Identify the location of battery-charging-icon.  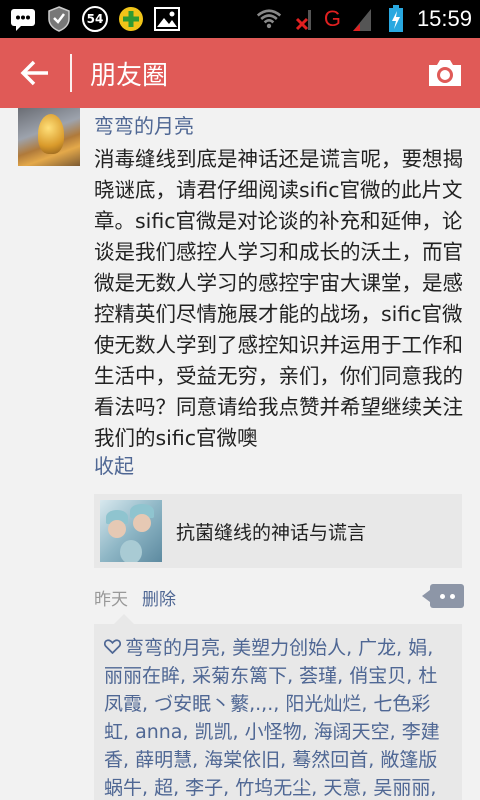
(396, 18).